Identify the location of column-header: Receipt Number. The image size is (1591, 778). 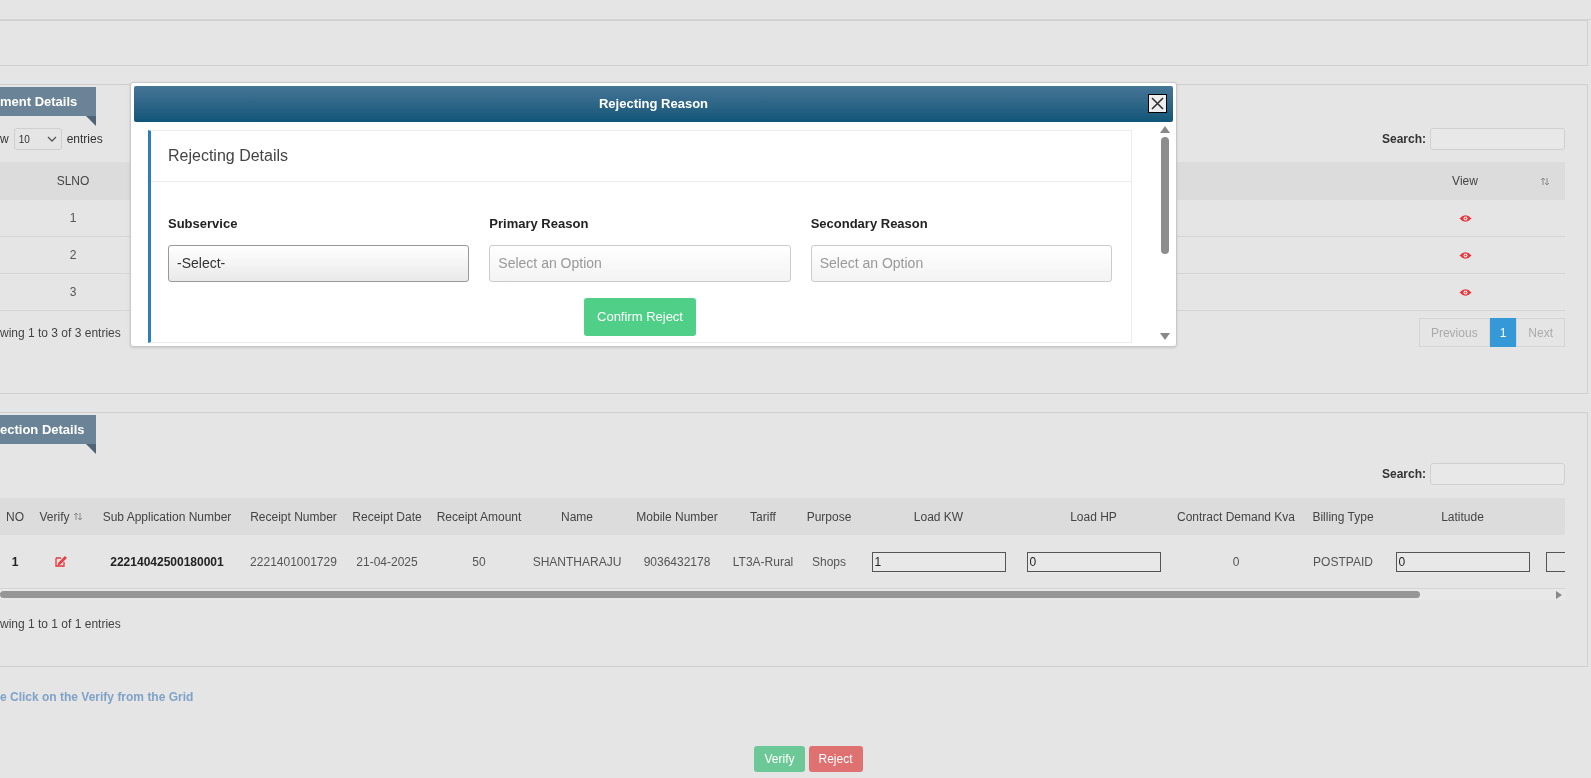
(293, 516).